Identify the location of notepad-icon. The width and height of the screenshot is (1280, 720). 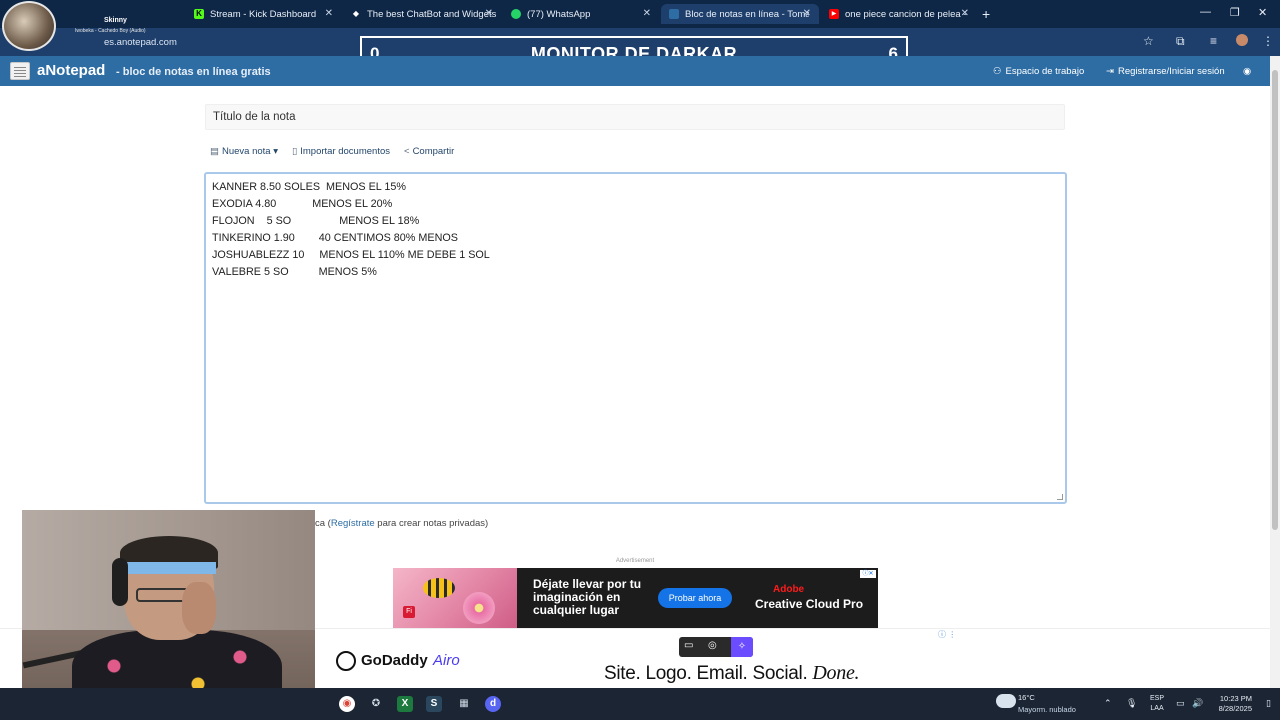
(674, 14).